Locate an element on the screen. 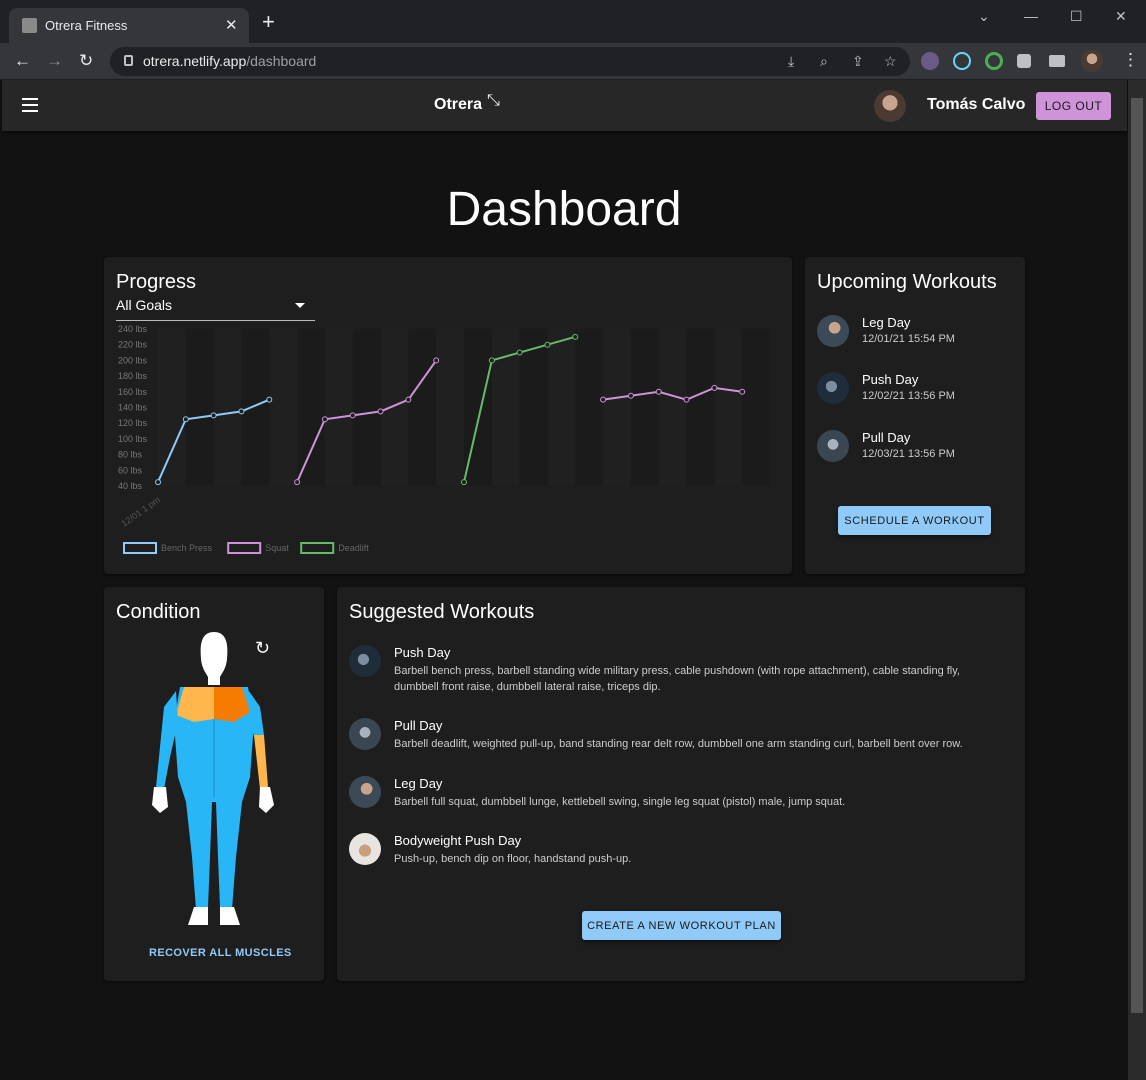  close-tab-icon: ✕ is located at coordinates (231, 25).